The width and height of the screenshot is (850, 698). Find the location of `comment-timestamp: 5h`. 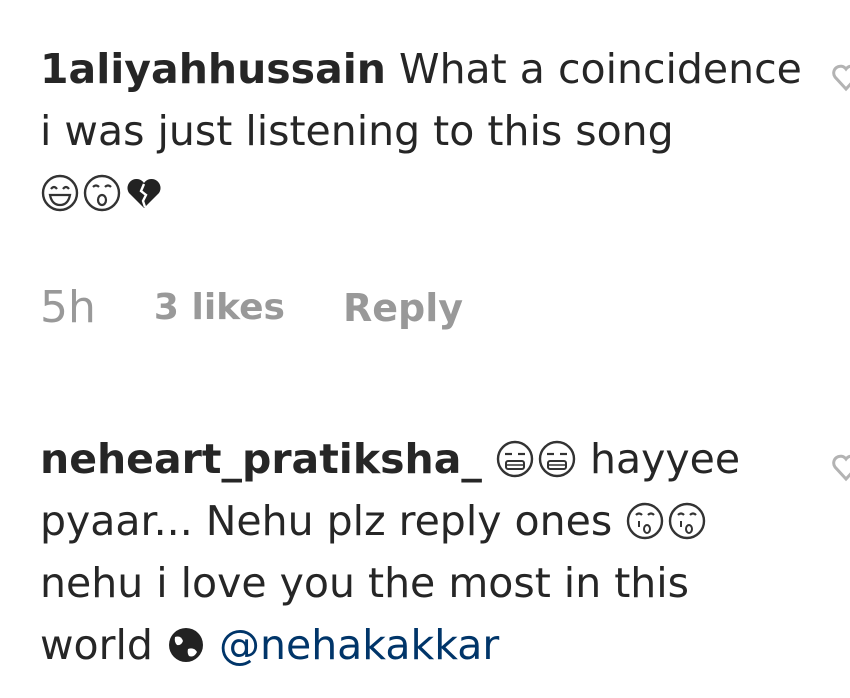

comment-timestamp: 5h is located at coordinates (68, 307).